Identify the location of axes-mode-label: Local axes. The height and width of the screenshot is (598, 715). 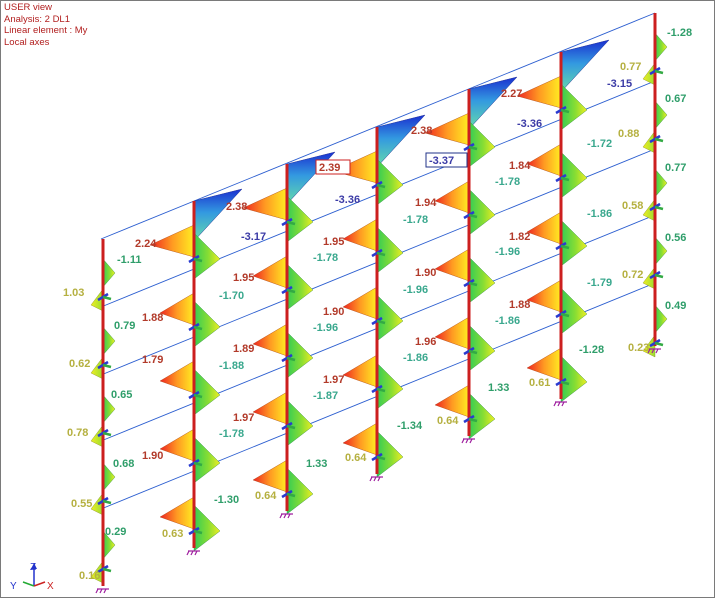
(27, 42).